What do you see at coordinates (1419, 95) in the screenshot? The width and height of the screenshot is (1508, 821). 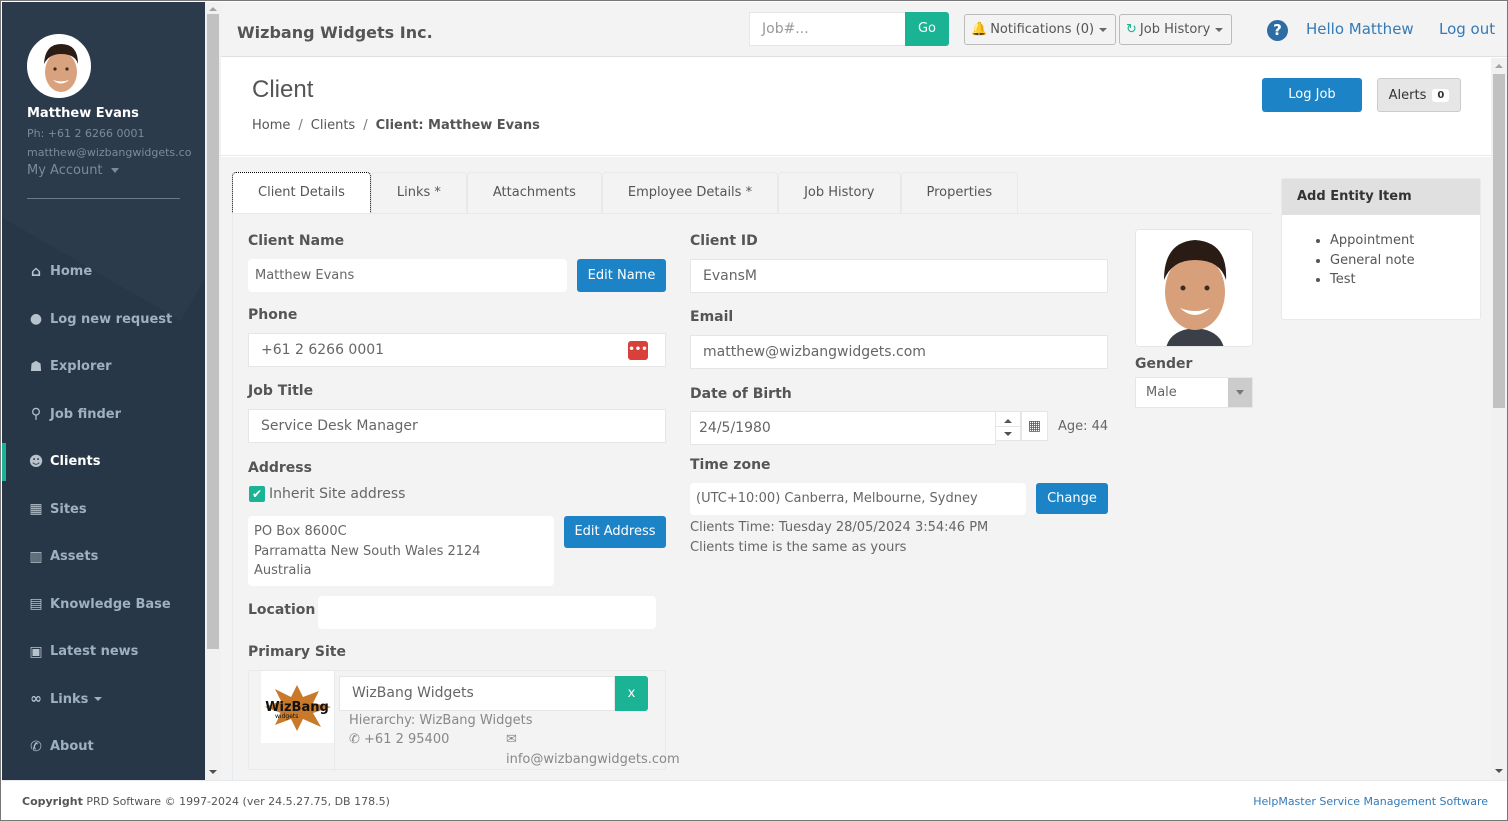 I see `alerts-button: Alerts 0` at bounding box center [1419, 95].